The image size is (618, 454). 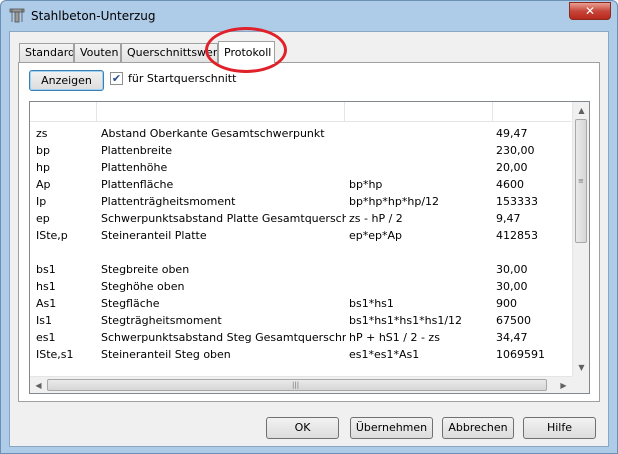 I want to click on cell-value: 9,47, so click(x=508, y=218).